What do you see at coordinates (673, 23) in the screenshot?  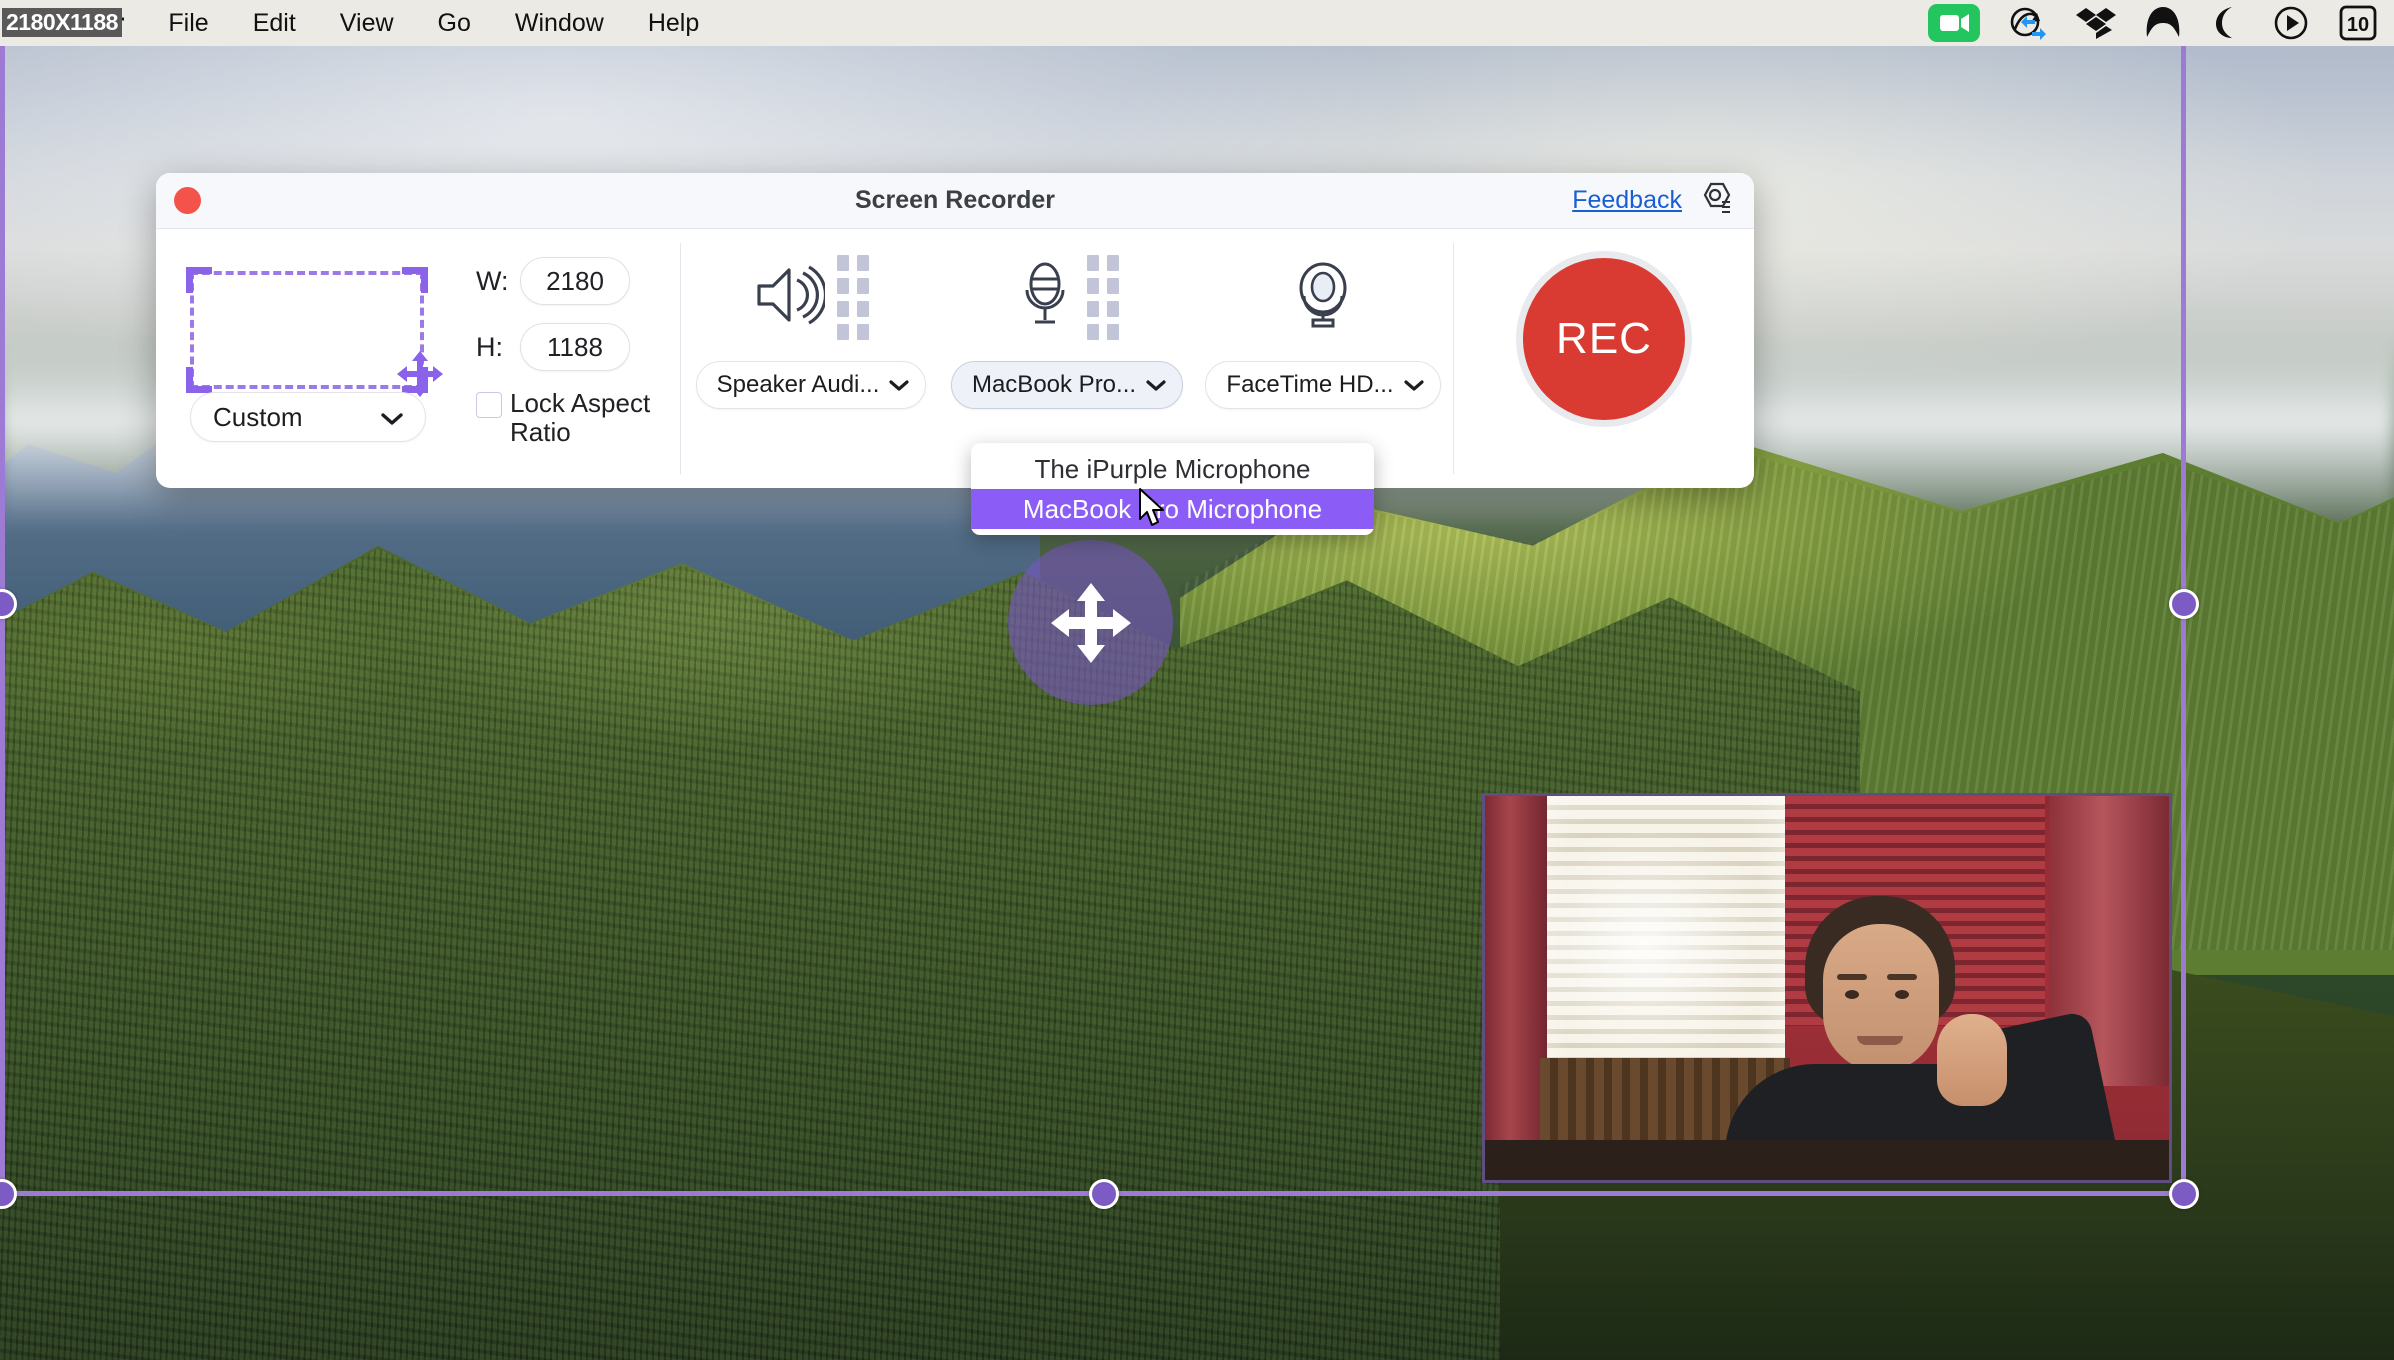 I see `menu-help: Help` at bounding box center [673, 23].